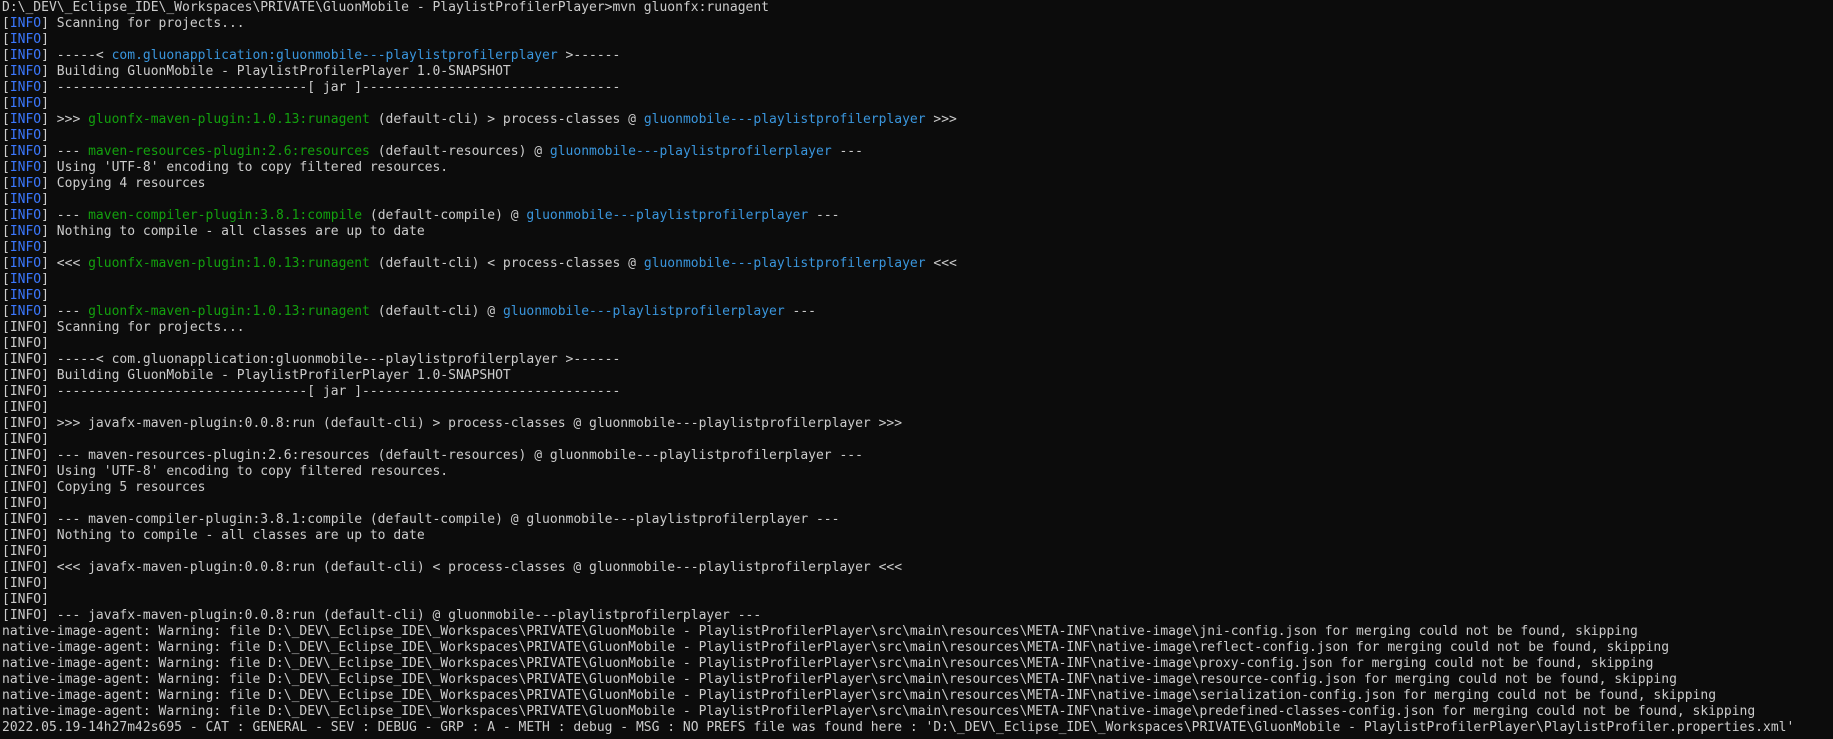  What do you see at coordinates (917, 184) in the screenshot?
I see `console-line: [INFO] Copying 4 resources` at bounding box center [917, 184].